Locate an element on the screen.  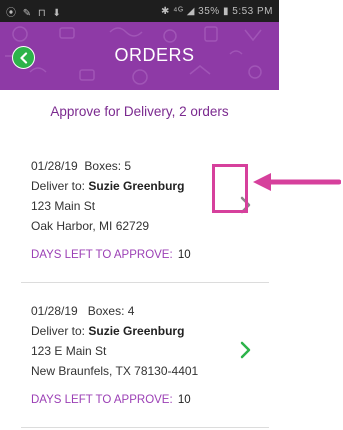
order-date-boxes: 01/28/19 Boxes: 4 is located at coordinates (150, 311).